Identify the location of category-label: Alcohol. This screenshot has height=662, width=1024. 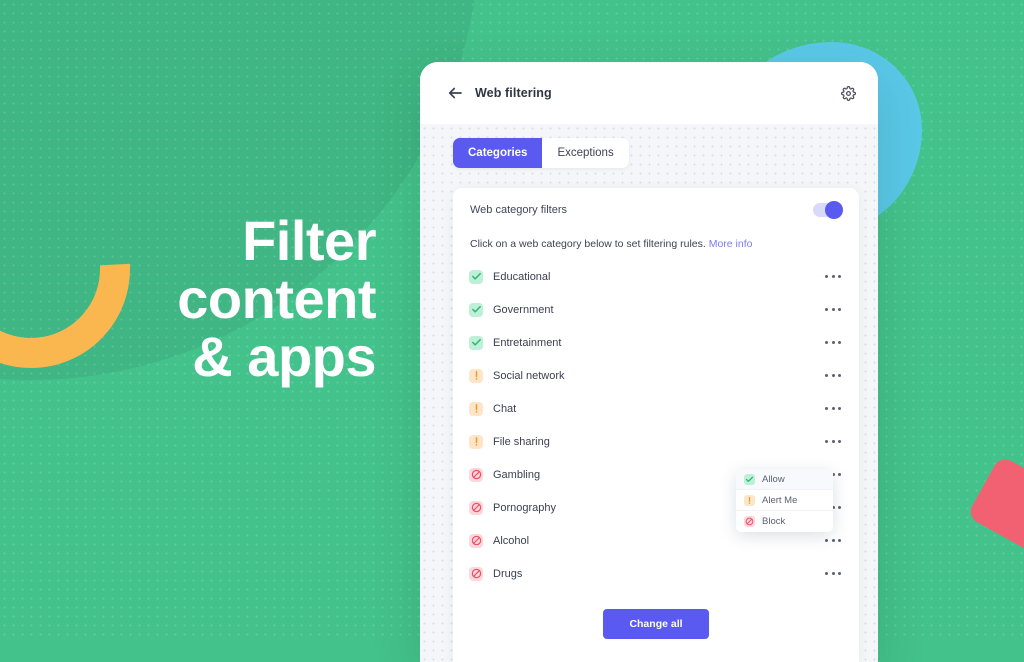
(511, 540).